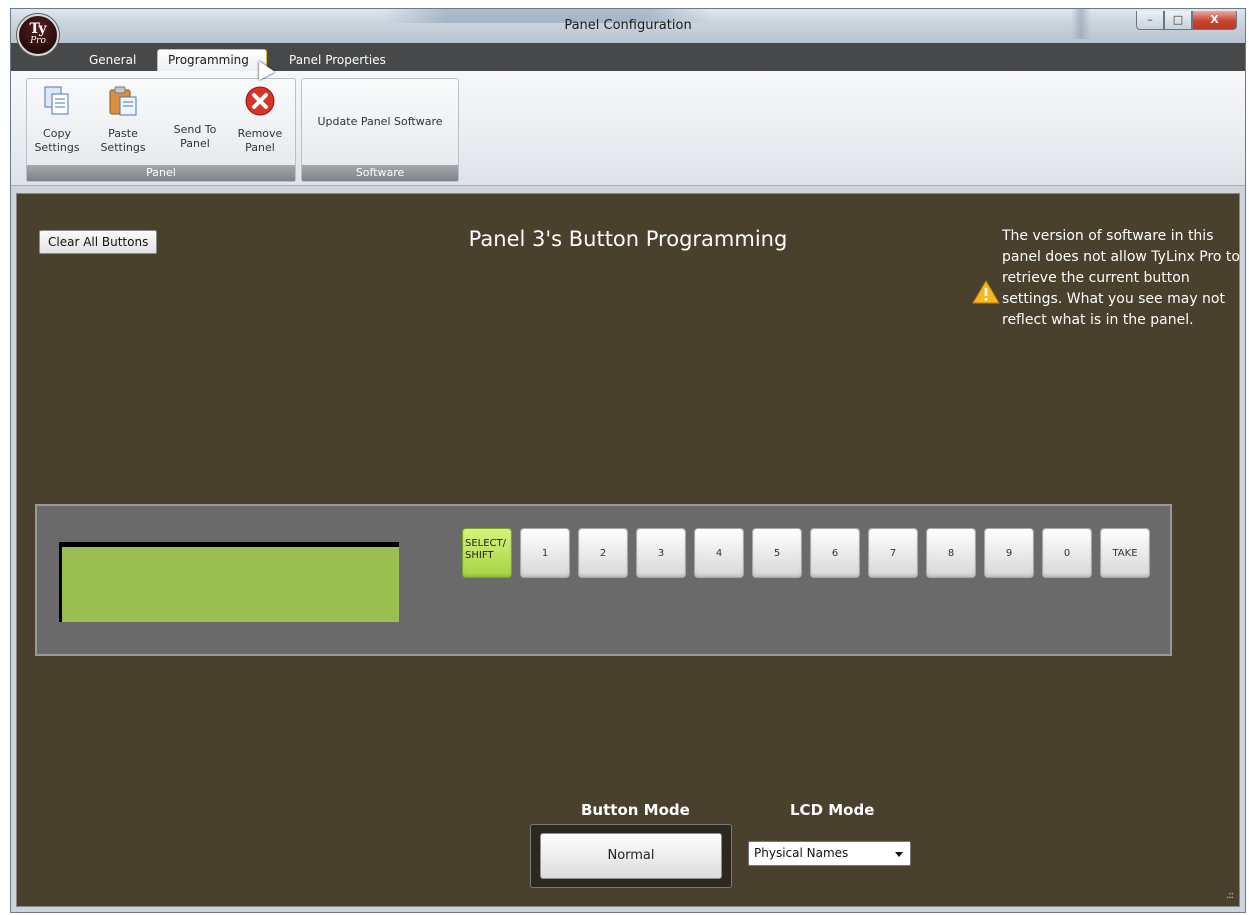  I want to click on logo-text-bottom: Pro, so click(38, 41).